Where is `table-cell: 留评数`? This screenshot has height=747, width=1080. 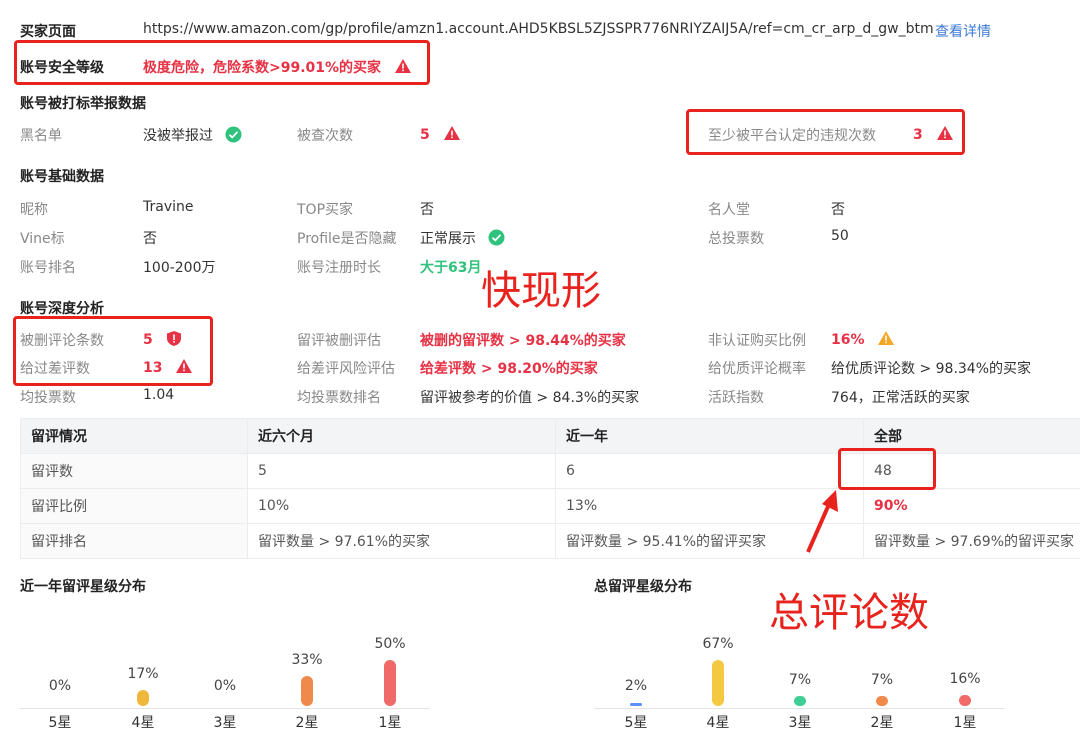
table-cell: 留评数 is located at coordinates (134, 471).